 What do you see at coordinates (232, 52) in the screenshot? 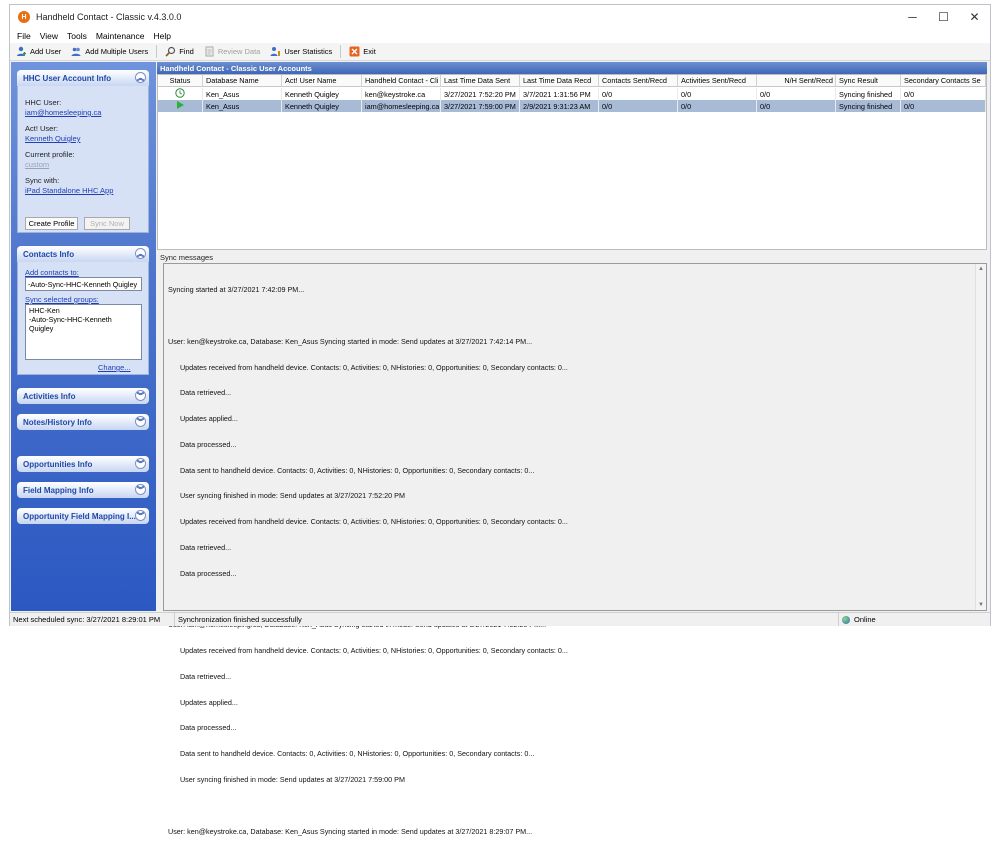
I see `review-data-button: Review Data` at bounding box center [232, 52].